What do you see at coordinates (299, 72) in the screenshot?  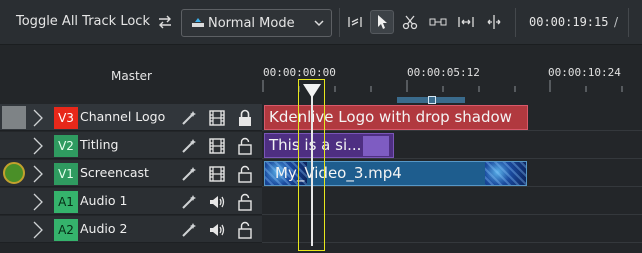 I see `ruler-timecode: 00:00:00:00` at bounding box center [299, 72].